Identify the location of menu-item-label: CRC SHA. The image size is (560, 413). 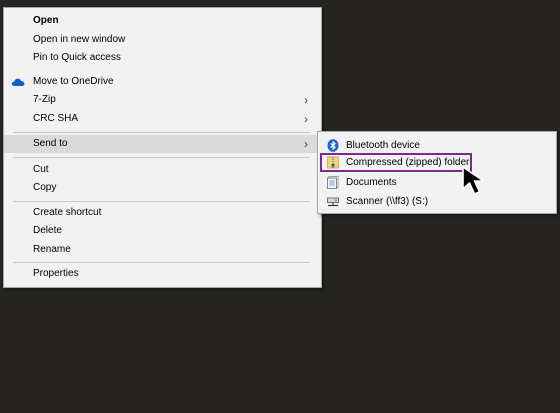
(56, 118).